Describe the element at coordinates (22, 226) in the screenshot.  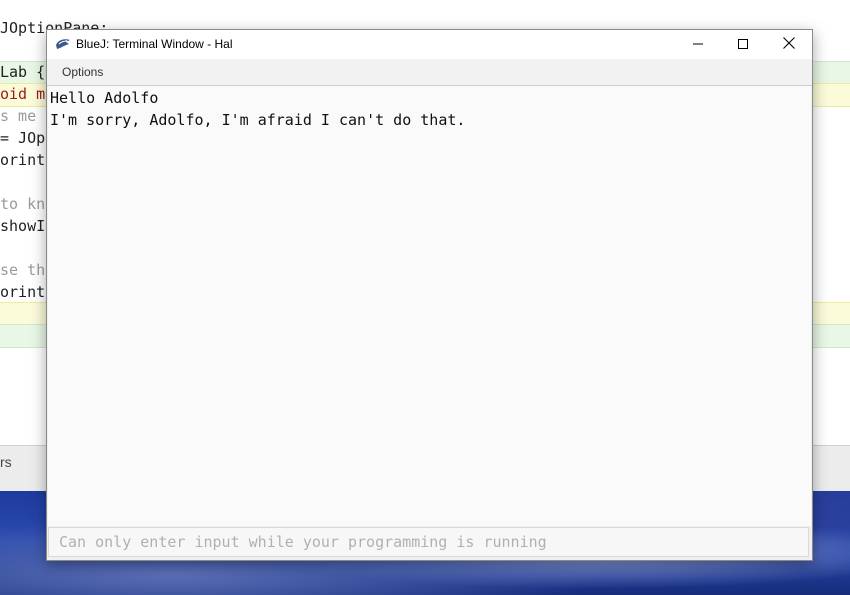
I see `code-line: showI` at that location.